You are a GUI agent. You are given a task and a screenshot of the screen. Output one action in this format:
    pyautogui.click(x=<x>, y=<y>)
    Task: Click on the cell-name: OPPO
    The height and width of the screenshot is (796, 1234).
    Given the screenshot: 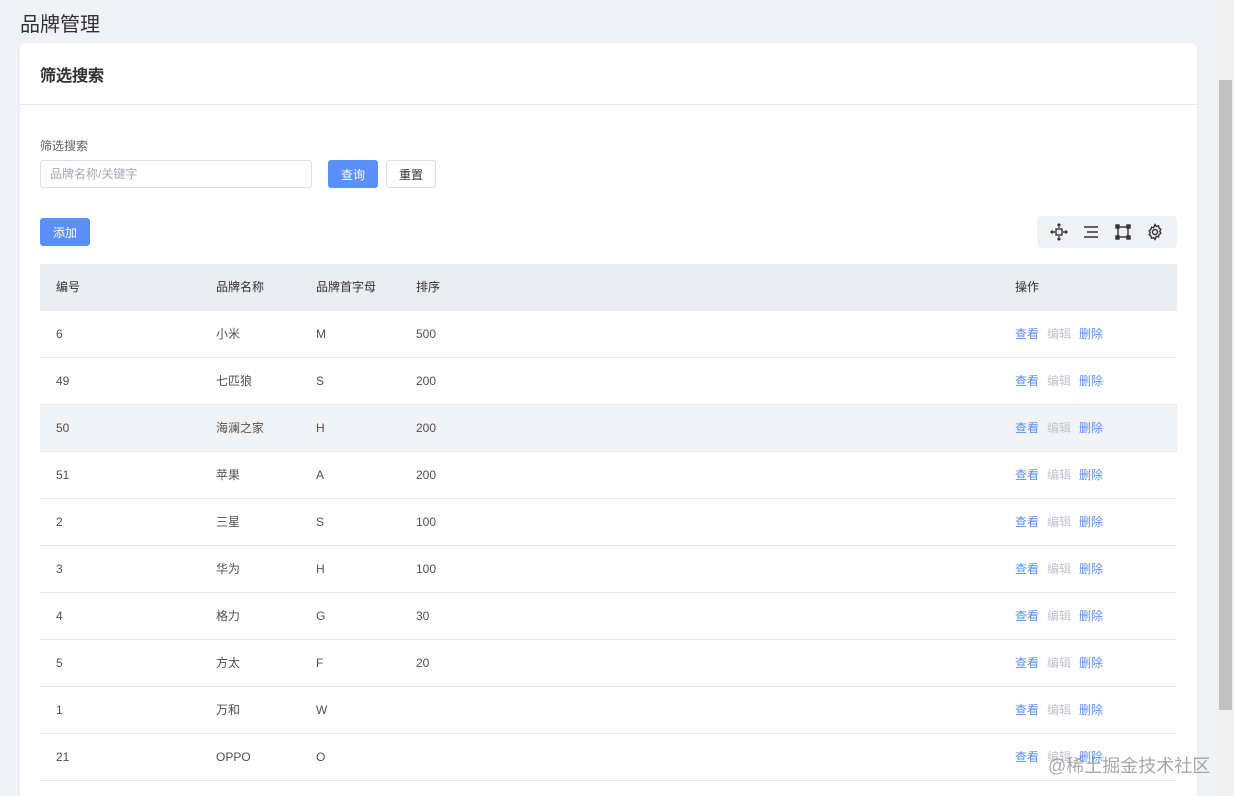 What is the action you would take?
    pyautogui.click(x=250, y=757)
    